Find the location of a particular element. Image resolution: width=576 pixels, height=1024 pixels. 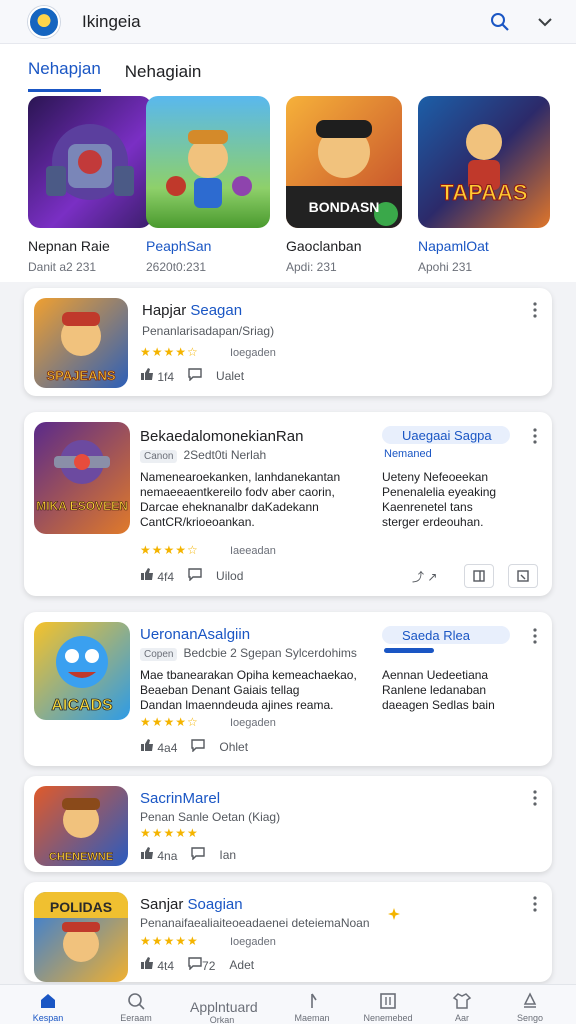

nav-item-shop: Aar is located at coordinates (462, 1007).